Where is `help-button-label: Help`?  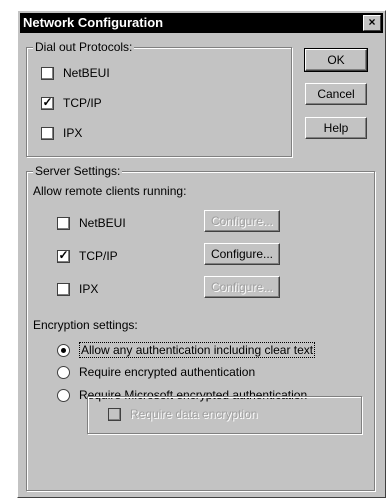
help-button-label: Help is located at coordinates (336, 128).